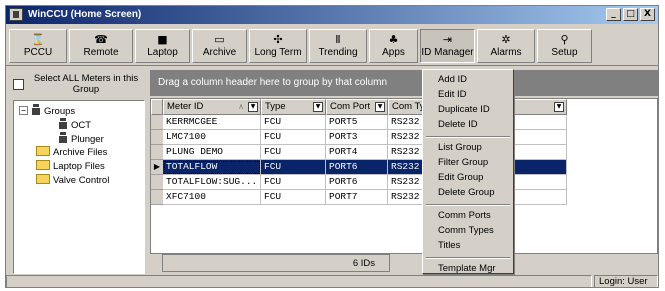 Image resolution: width=665 pixels, height=291 pixels. Describe the element at coordinates (76, 84) in the screenshot. I see `select-all-meters: Select ALL Meters in this Group` at that location.